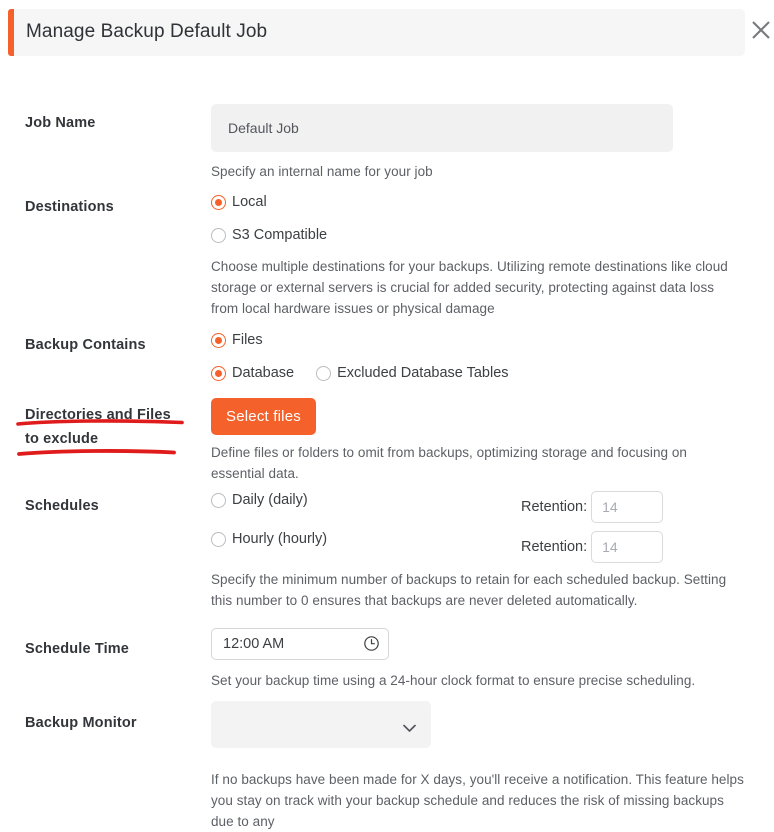 Image resolution: width=774 pixels, height=832 pixels. Describe the element at coordinates (279, 235) in the screenshot. I see `radio-s3-label: S3 Compatible` at that location.